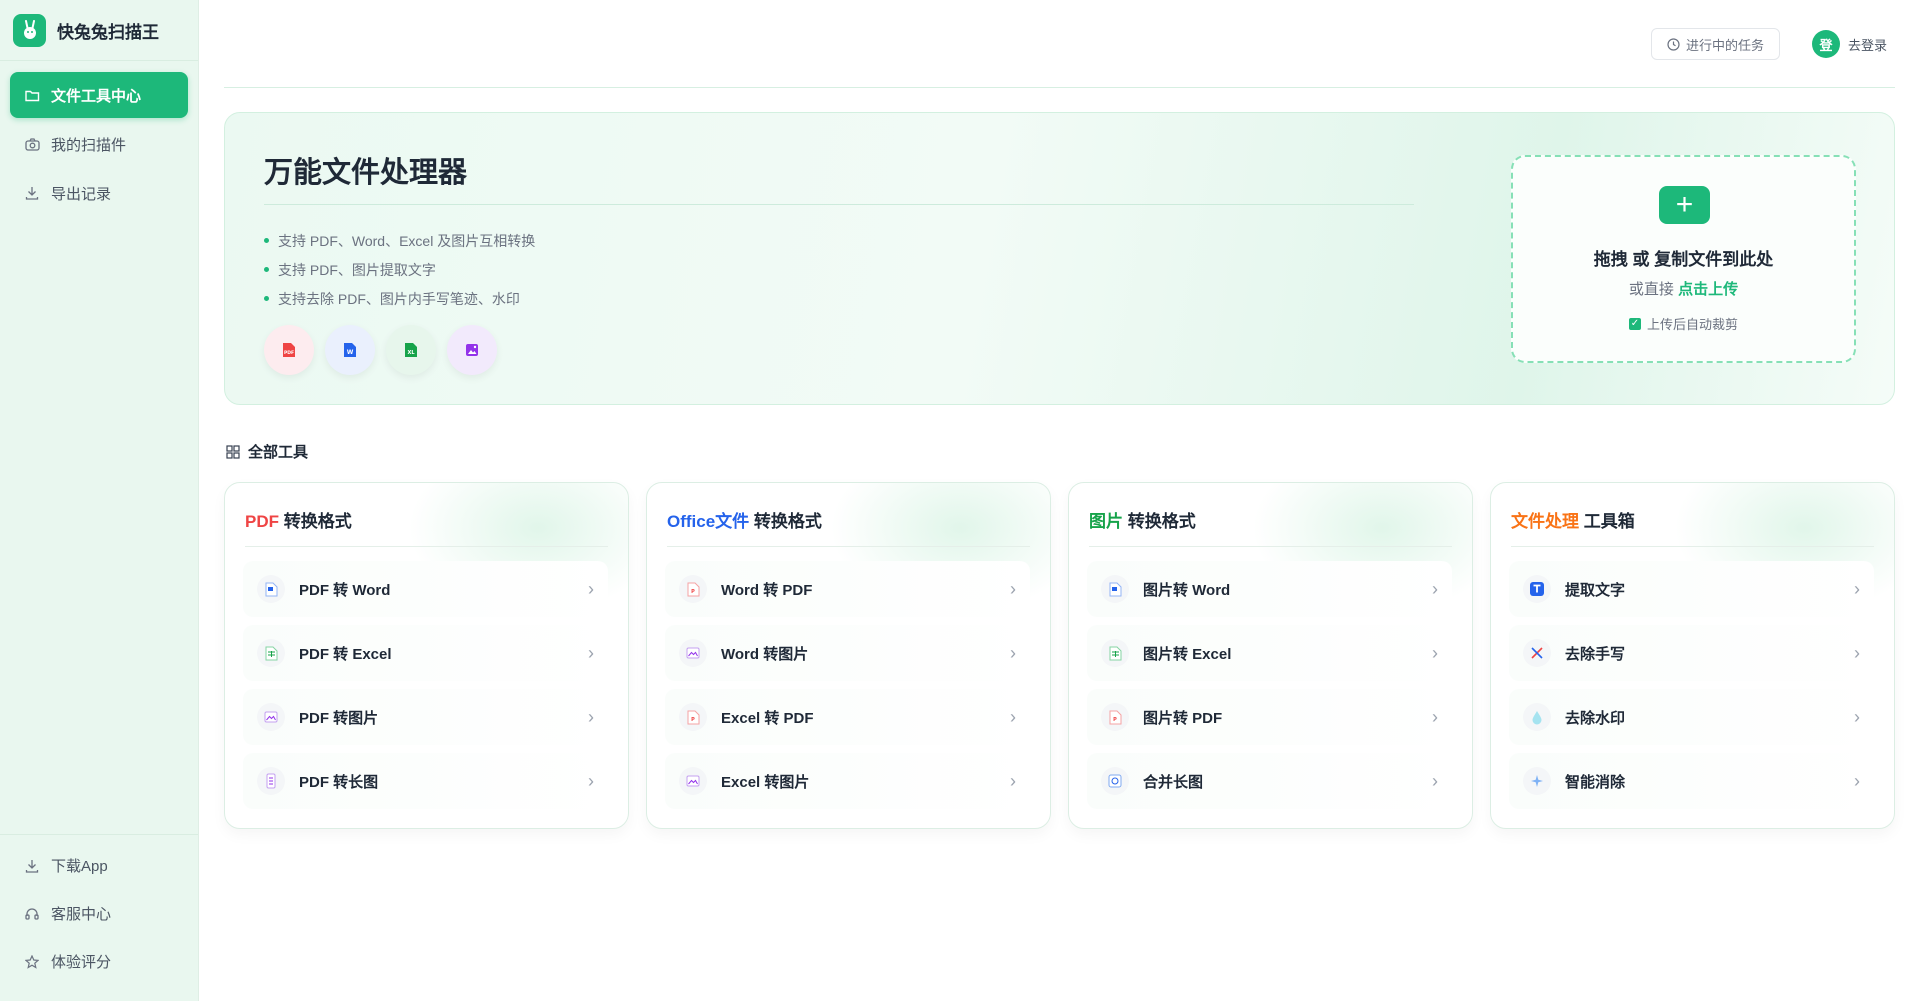 The width and height of the screenshot is (1920, 1001). Describe the element at coordinates (96, 96) in the screenshot. I see `sidebar-item-label: 文件工具中心` at that location.